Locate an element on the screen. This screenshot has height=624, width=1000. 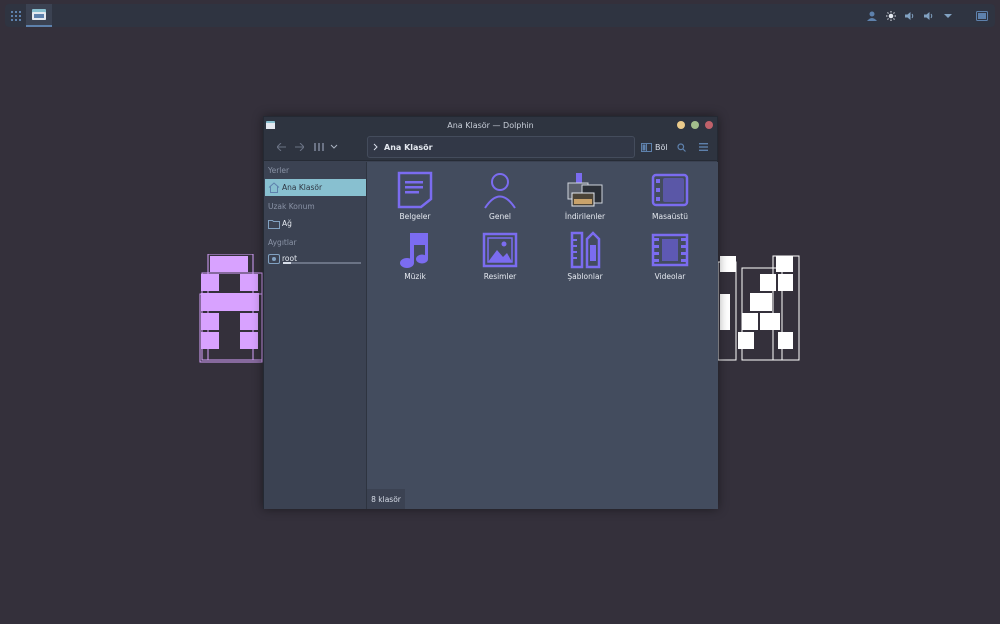
desktop-folder-icon is located at coordinates (670, 190).